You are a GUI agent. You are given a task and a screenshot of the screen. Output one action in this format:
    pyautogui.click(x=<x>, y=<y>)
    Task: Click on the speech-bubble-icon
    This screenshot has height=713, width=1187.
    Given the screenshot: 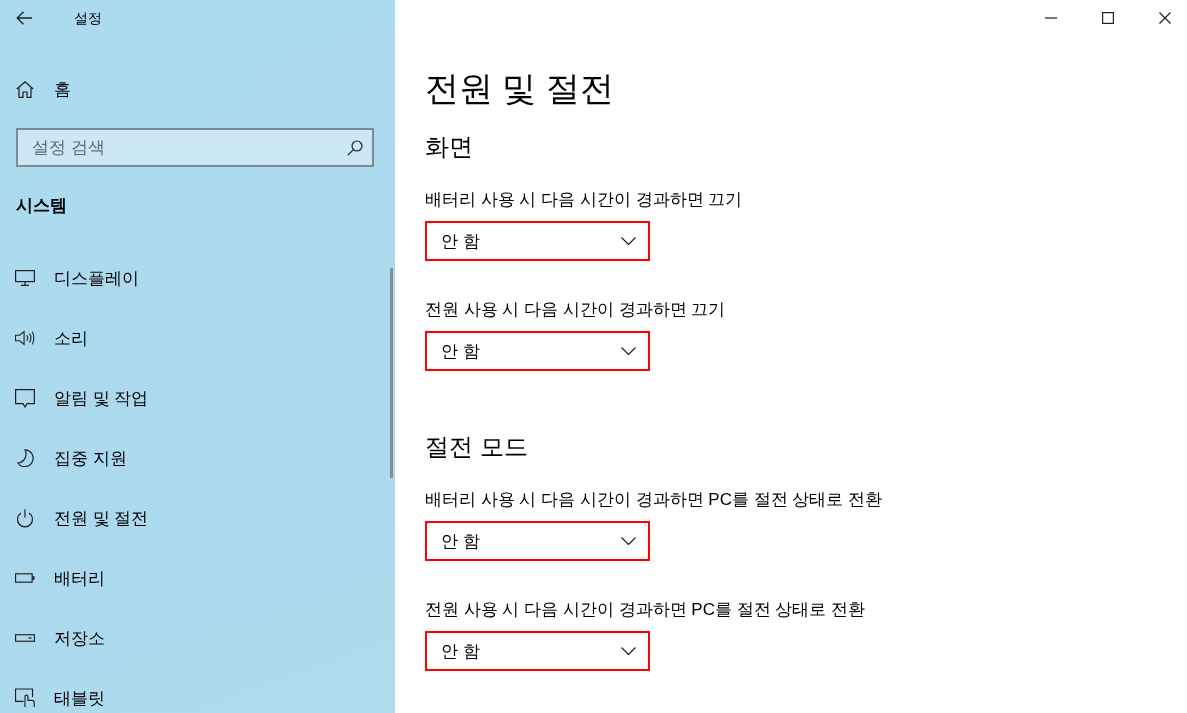 What is the action you would take?
    pyautogui.click(x=25, y=398)
    